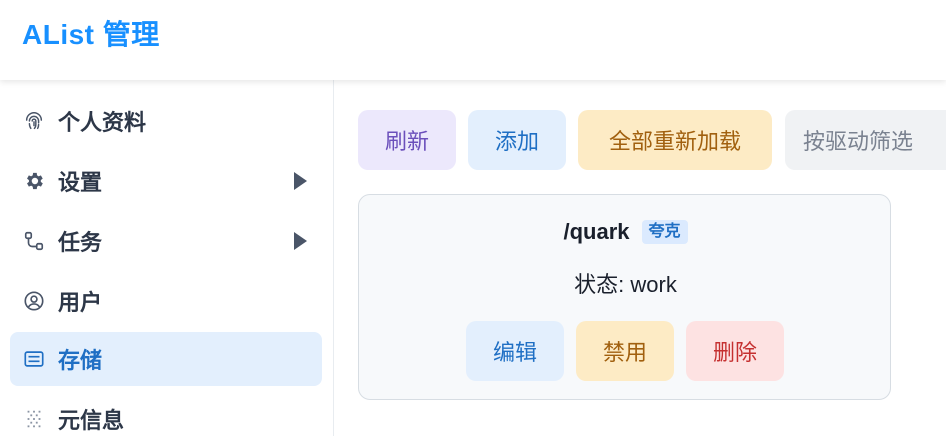 This screenshot has height=446, width=946. What do you see at coordinates (596, 231) in the screenshot?
I see `mount-path: /quark` at bounding box center [596, 231].